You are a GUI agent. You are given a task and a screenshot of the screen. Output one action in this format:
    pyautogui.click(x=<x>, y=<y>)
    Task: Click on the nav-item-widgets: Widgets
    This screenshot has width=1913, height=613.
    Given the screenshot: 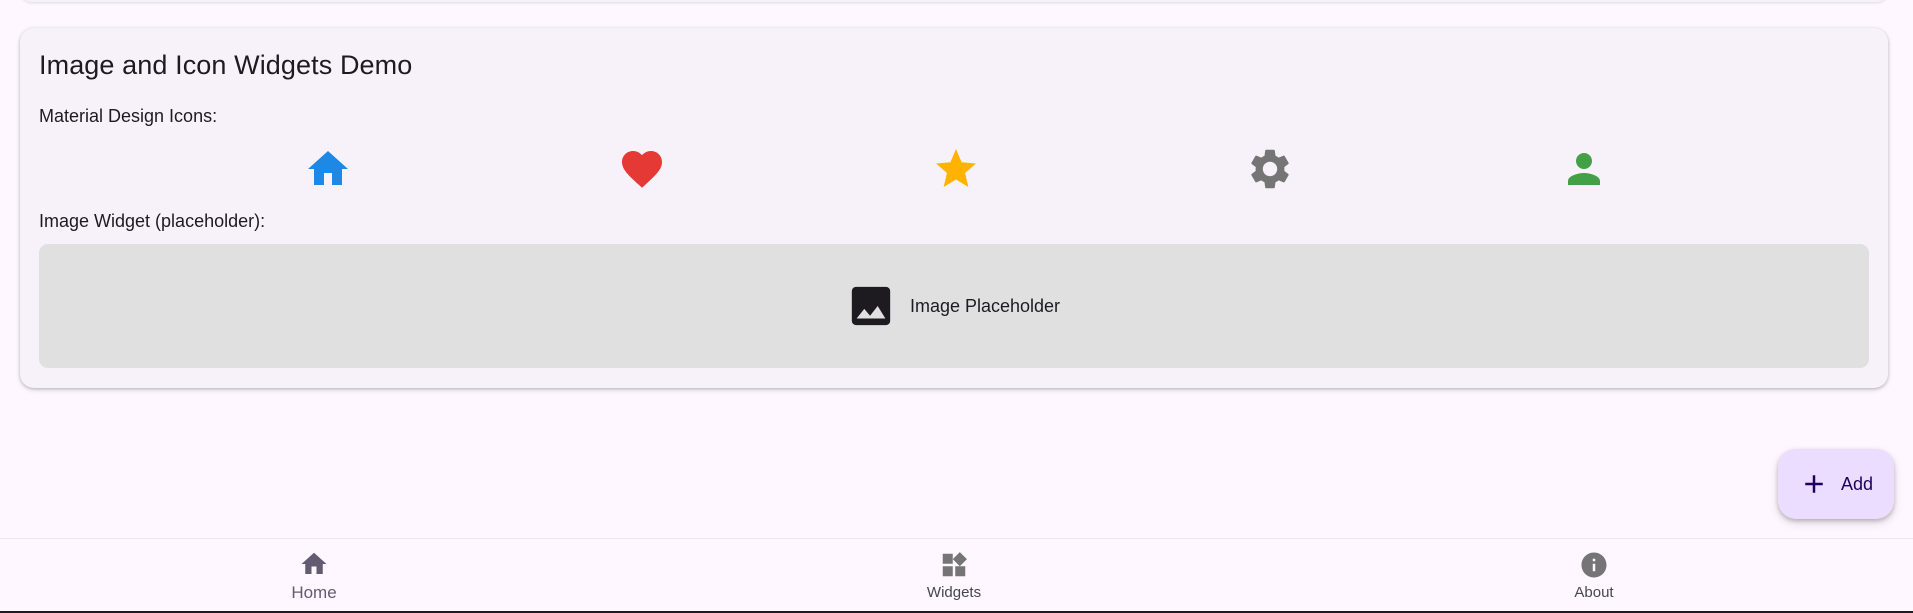 What is the action you would take?
    pyautogui.click(x=954, y=575)
    